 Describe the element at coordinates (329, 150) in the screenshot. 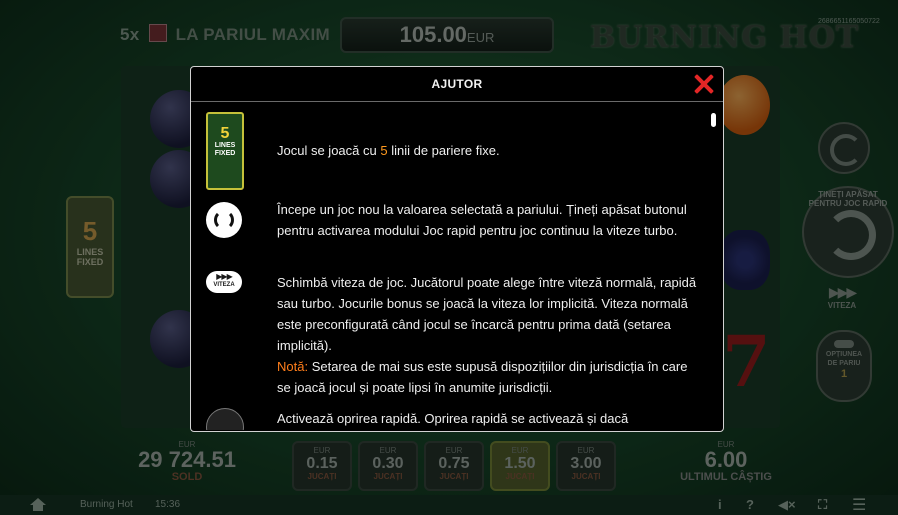

I see `help-row-lines-pre: Jocul se joacă cu` at that location.